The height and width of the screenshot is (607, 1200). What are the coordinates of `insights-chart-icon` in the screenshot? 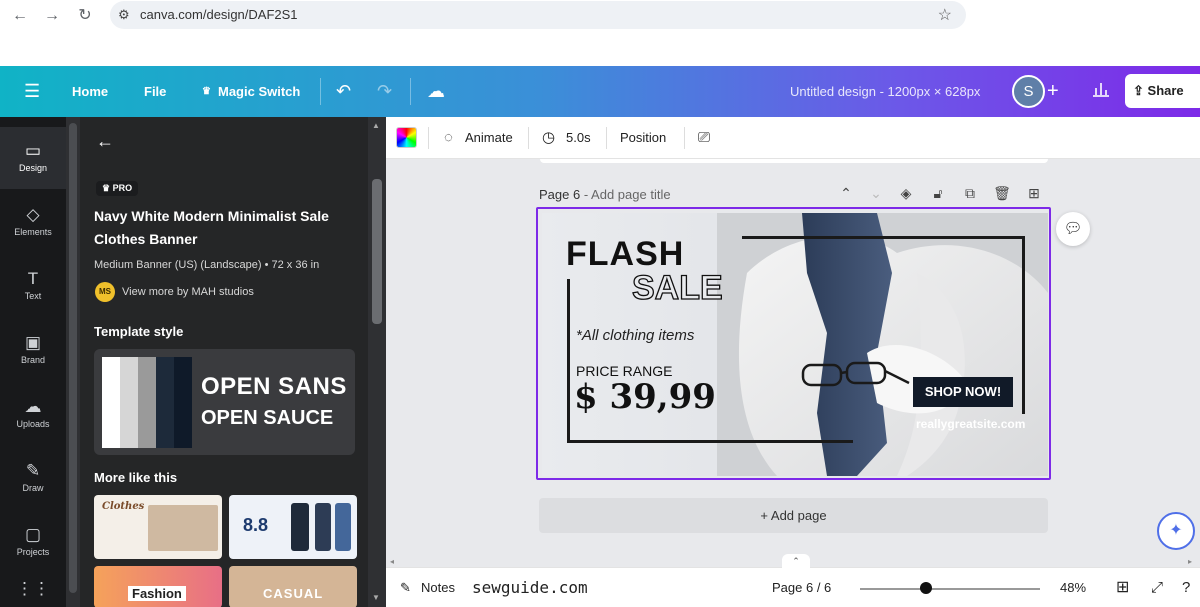 It's located at (1101, 91).